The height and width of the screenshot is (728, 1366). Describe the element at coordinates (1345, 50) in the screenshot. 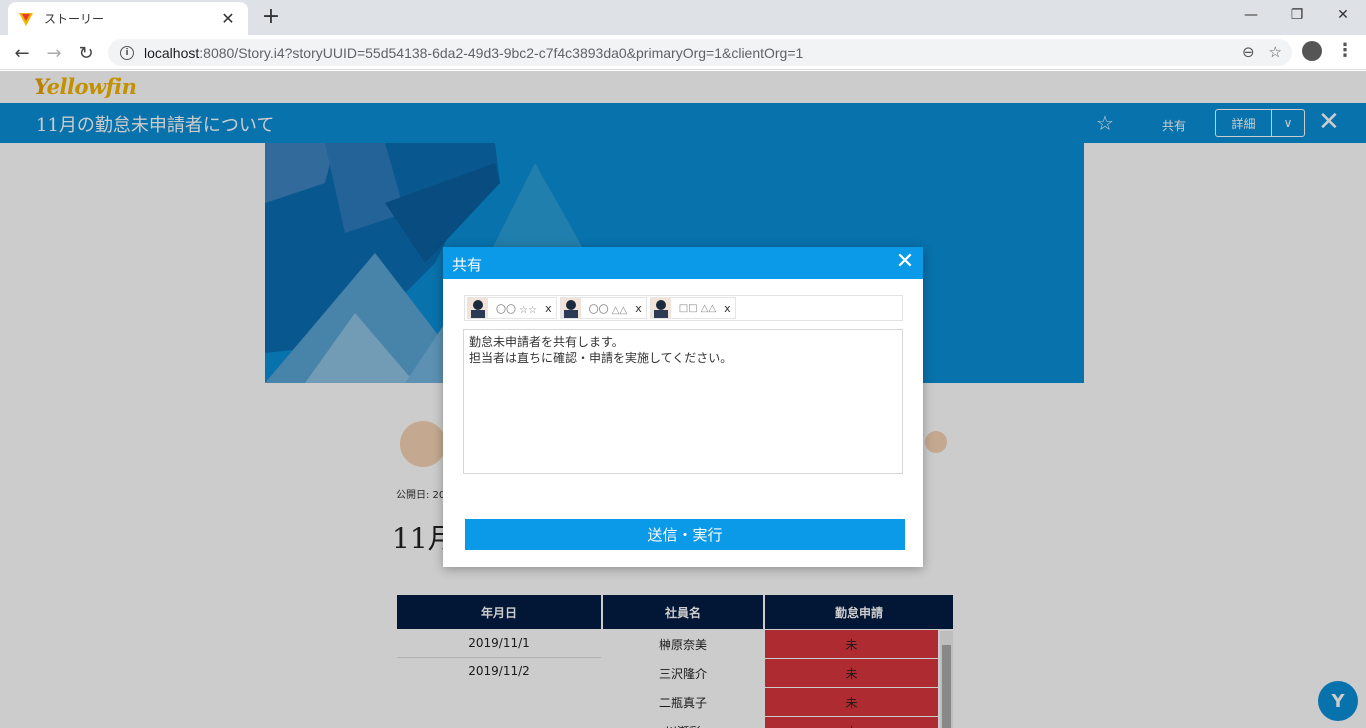

I see `browser-menu-icon: ⋮` at that location.